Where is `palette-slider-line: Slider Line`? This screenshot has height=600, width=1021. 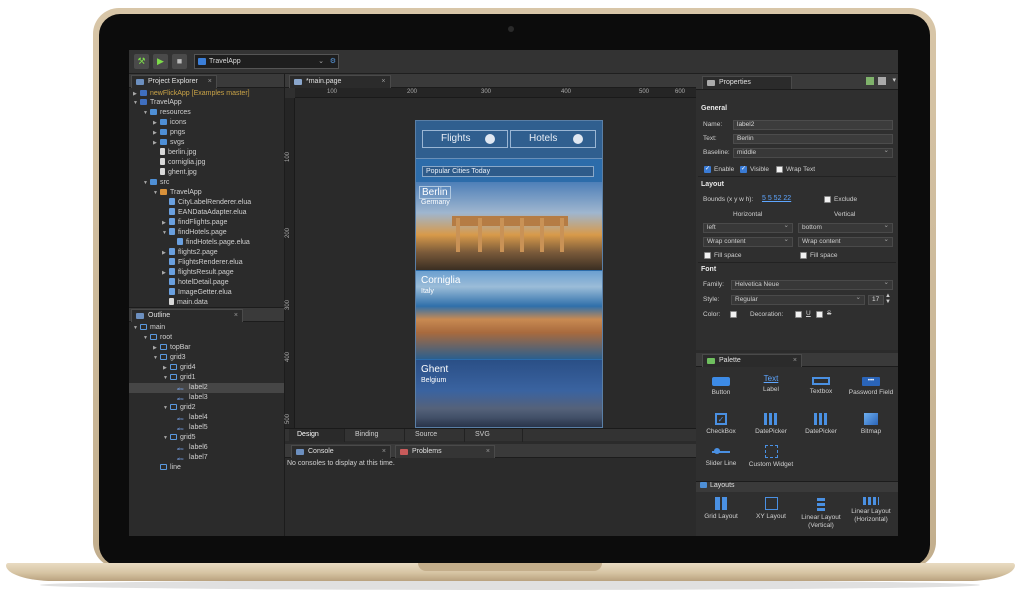
palette-slider-line: Slider Line is located at coordinates (721, 456).